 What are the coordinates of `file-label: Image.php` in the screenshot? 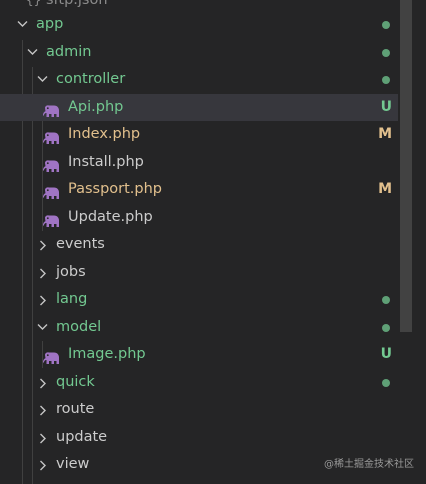 It's located at (107, 354).